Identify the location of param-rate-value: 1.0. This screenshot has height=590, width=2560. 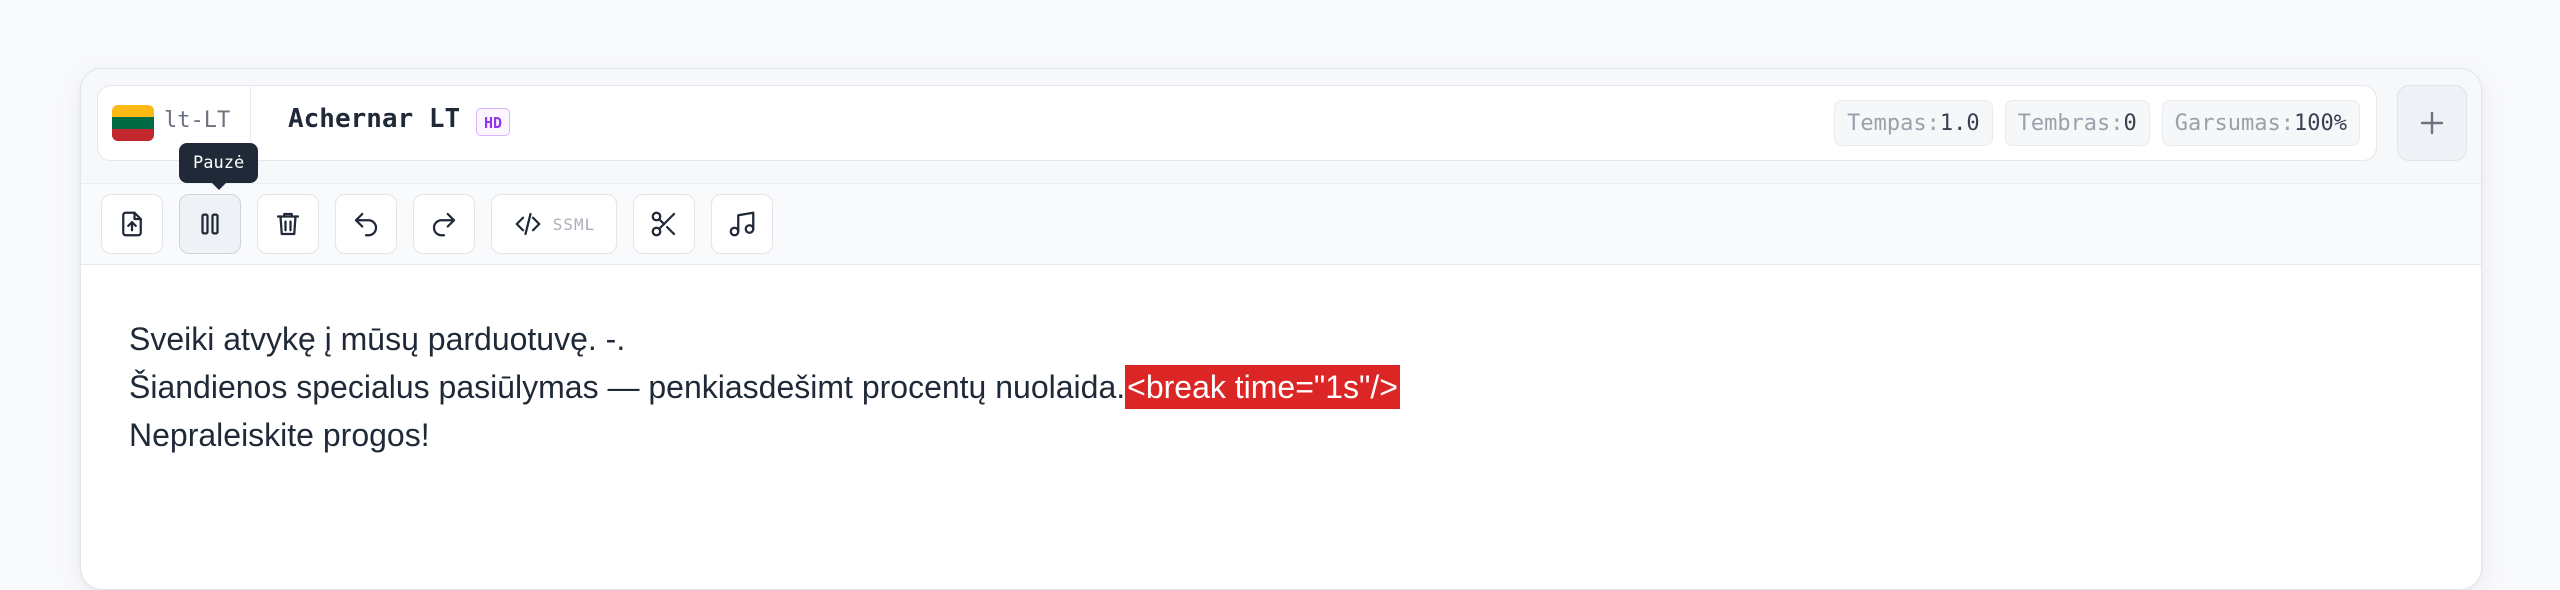
(1959, 123).